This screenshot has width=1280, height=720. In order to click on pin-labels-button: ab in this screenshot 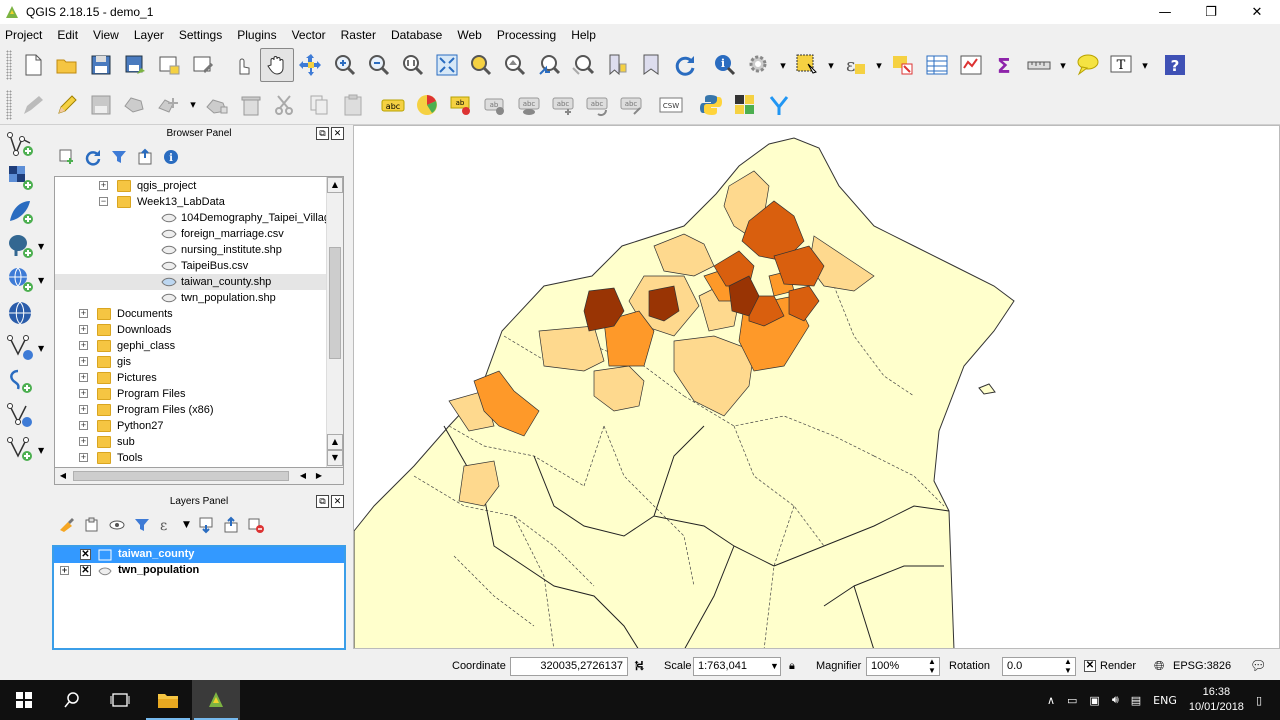, I will do `click(461, 105)`.